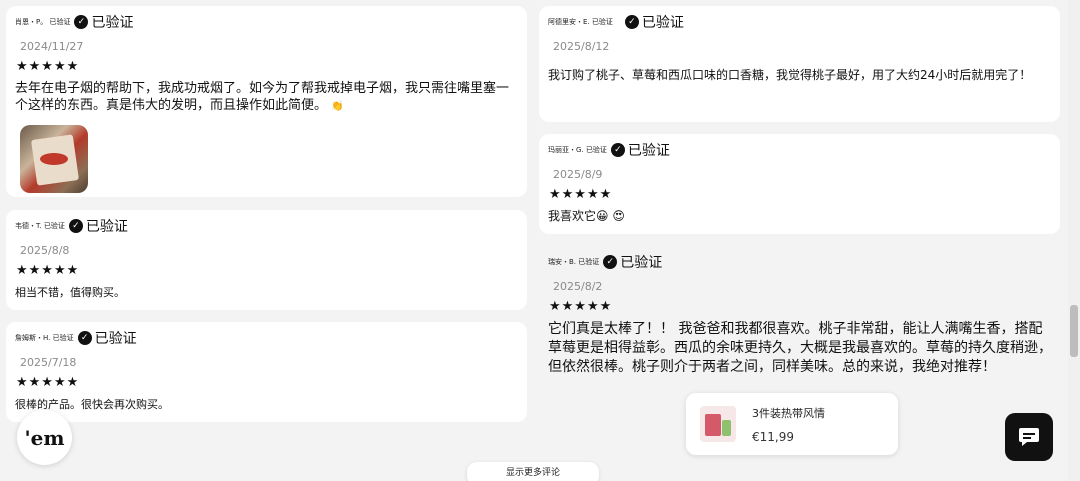  What do you see at coordinates (580, 22) in the screenshot?
I see `reviewer-name: 阿德里安・E. 已验证` at bounding box center [580, 22].